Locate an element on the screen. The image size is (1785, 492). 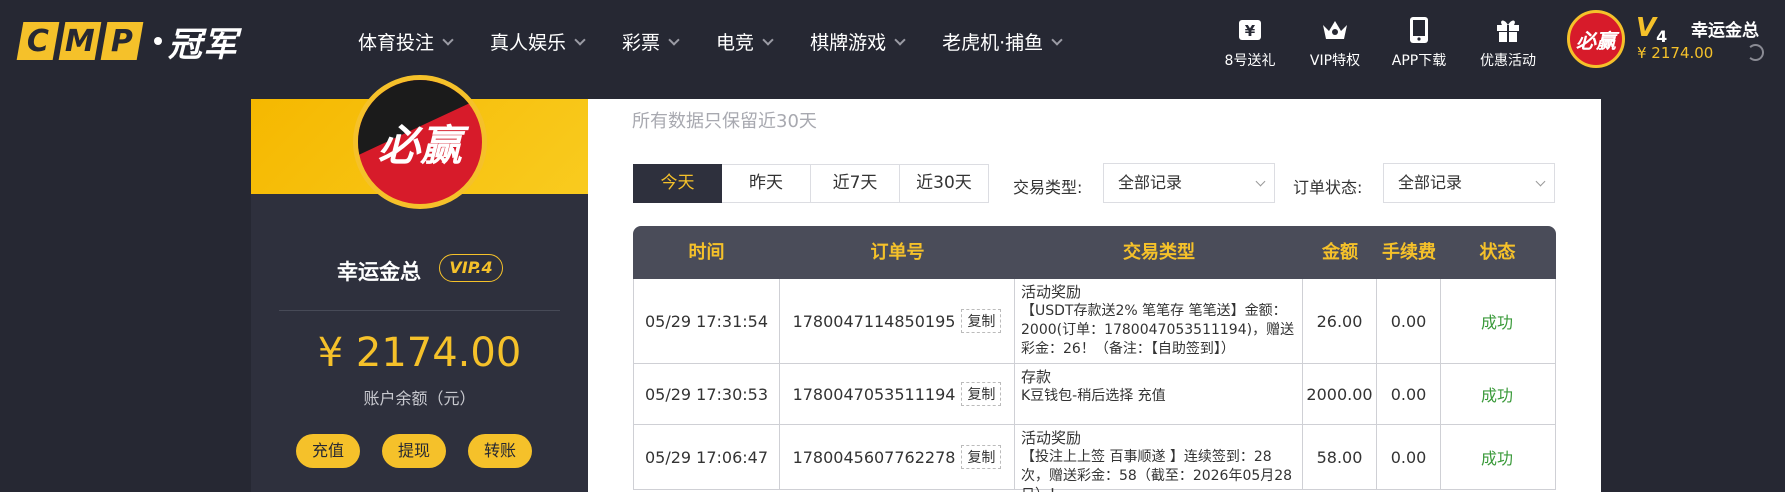
tool-label: VIP特权 is located at coordinates (1335, 61).